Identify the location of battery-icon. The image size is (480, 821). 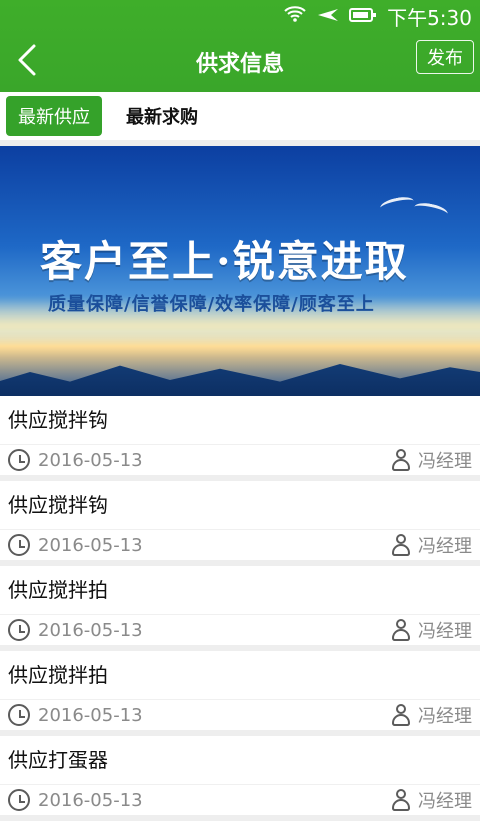
(363, 16).